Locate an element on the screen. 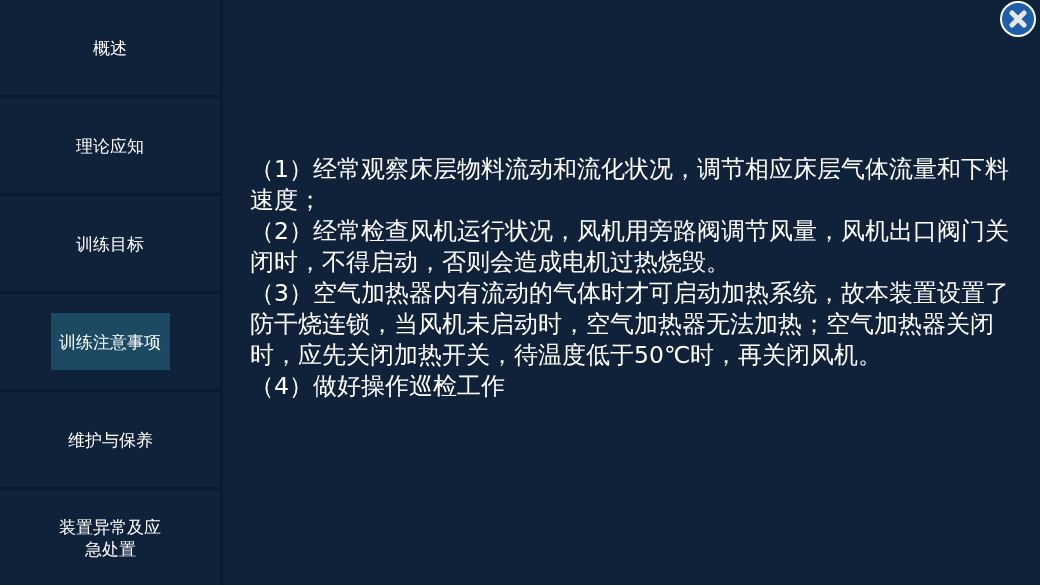  close-icon is located at coordinates (1018, 19).